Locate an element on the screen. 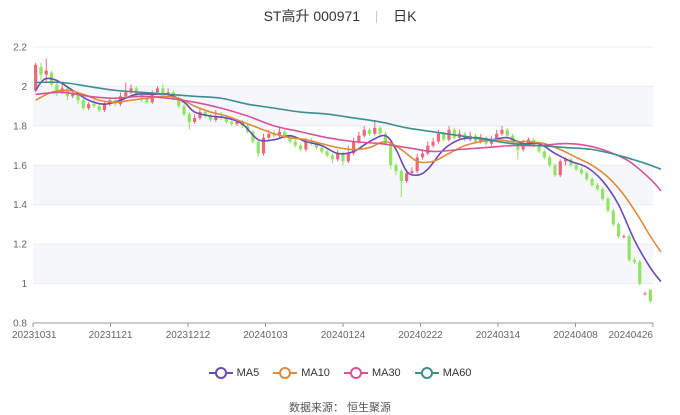 This screenshot has width=680, height=415. legend-label: MA30 is located at coordinates (386, 373).